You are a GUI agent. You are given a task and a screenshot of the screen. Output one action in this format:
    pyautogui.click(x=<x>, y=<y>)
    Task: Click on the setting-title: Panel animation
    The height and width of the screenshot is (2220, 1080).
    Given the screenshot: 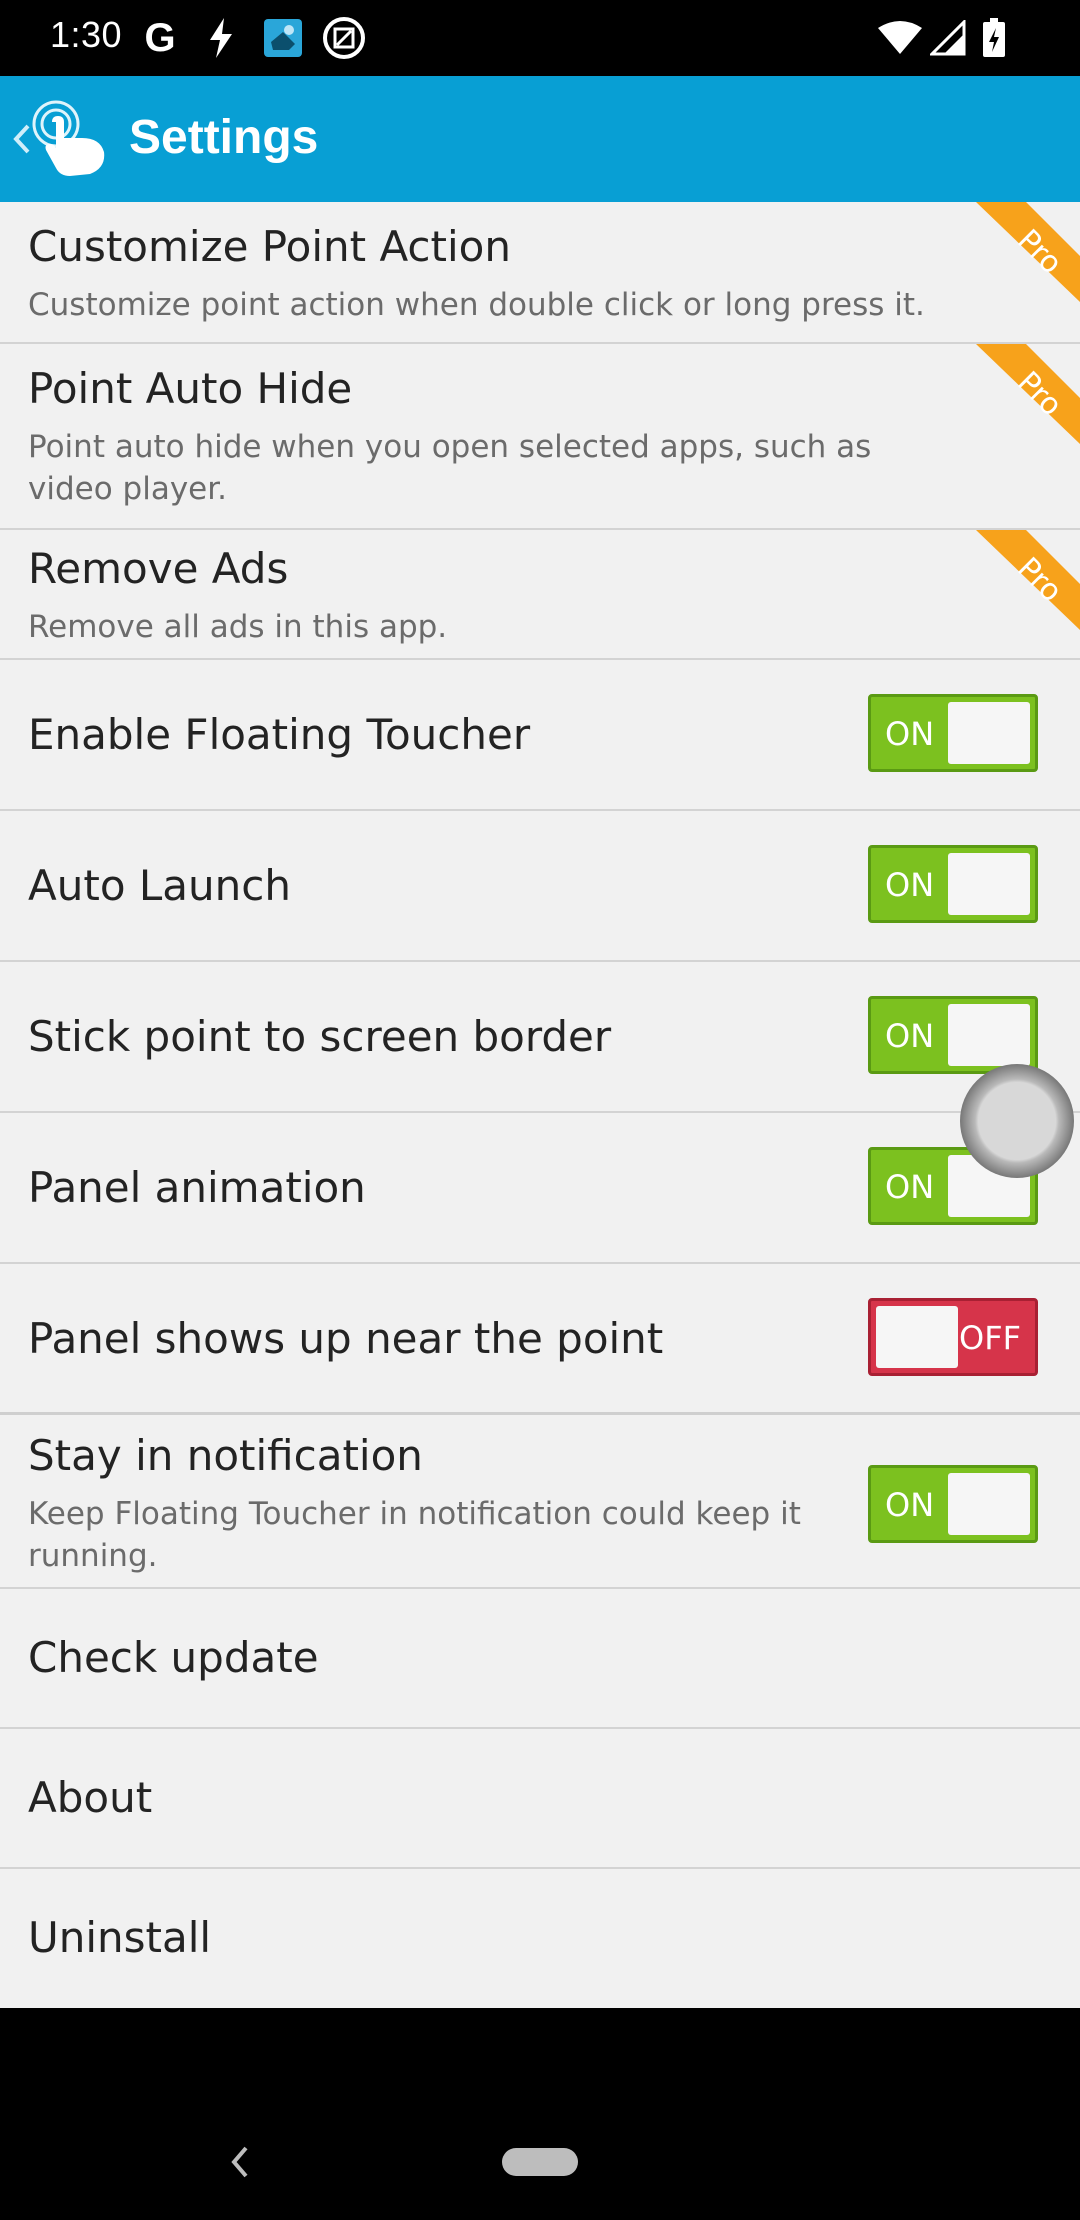 What is the action you would take?
    pyautogui.click(x=197, y=1187)
    